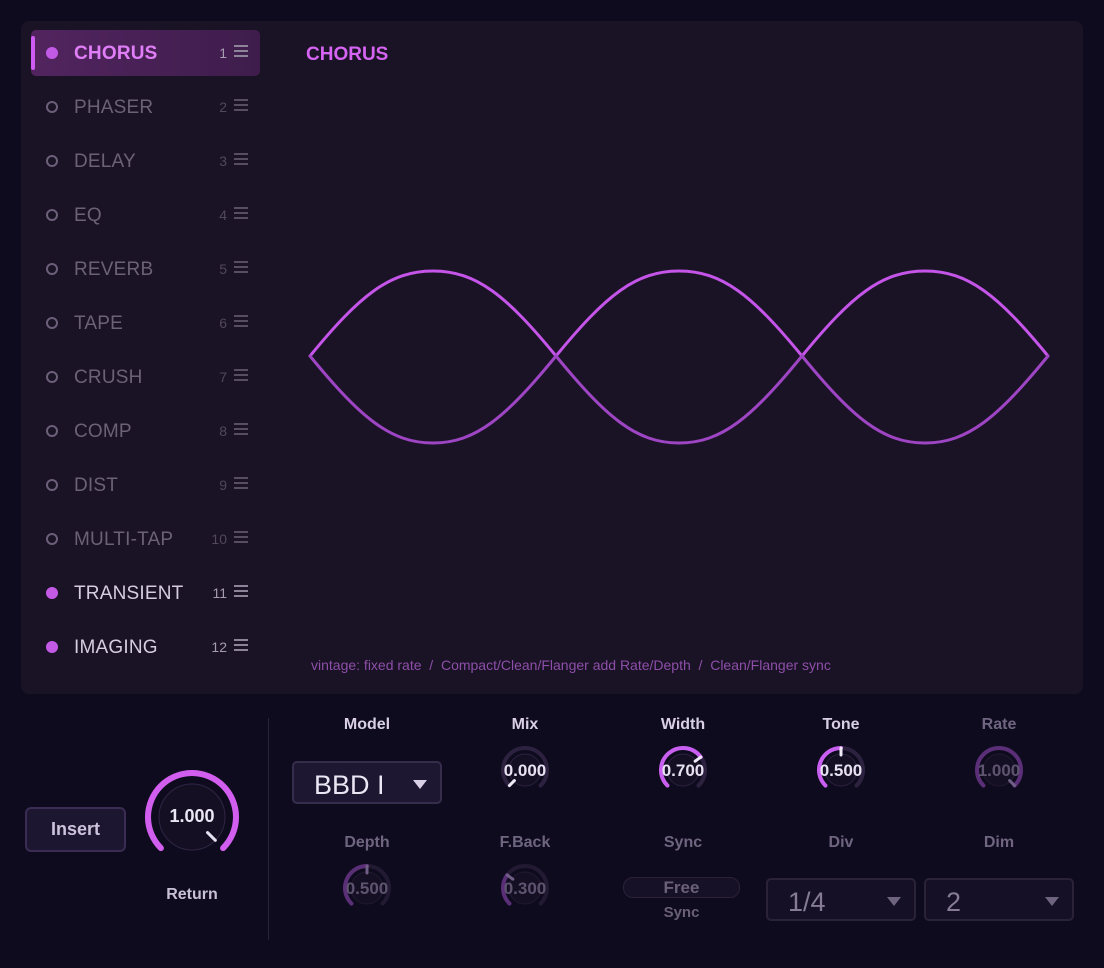  Describe the element at coordinates (105, 161) in the screenshot. I see `sidebar-item-label: DELAY` at that location.